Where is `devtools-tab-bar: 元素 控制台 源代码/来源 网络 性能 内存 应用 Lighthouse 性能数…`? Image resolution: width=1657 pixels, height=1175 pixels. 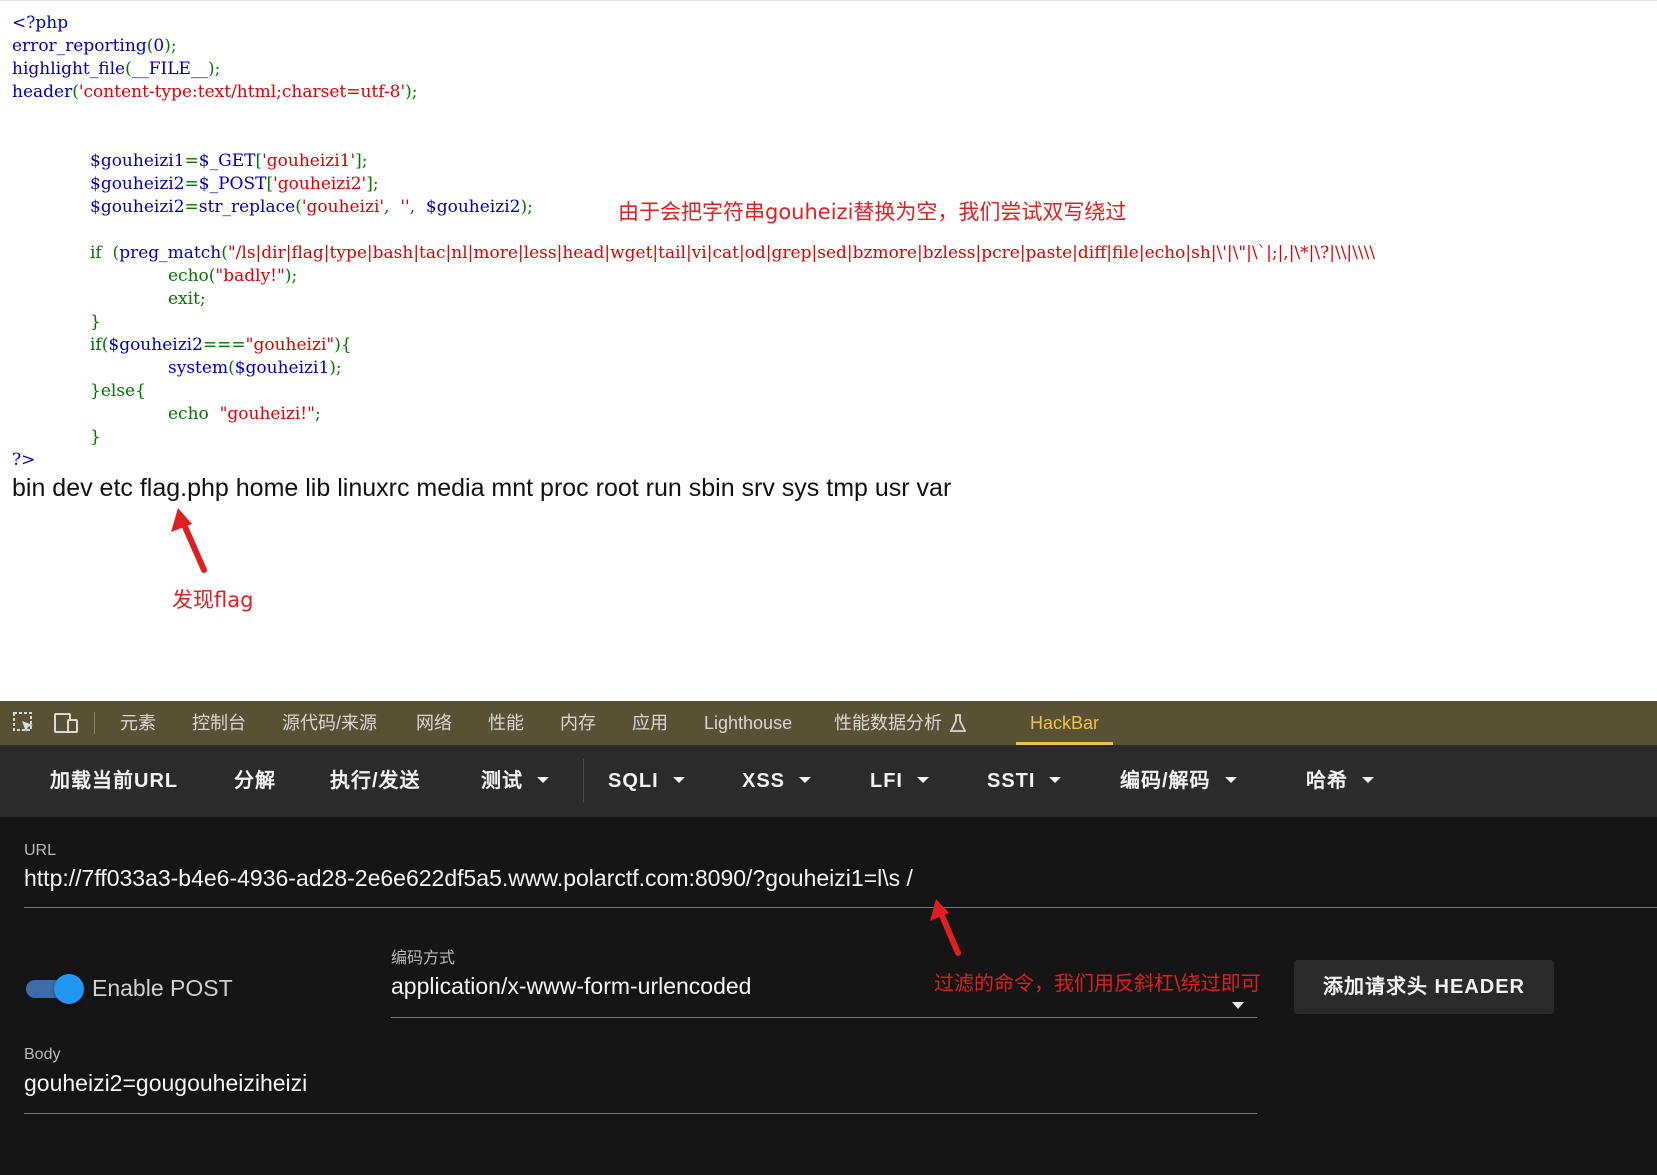
devtools-tab-bar: 元素 控制台 源代码/来源 网络 性能 内存 应用 Lighthouse 性能数… is located at coordinates (828, 723).